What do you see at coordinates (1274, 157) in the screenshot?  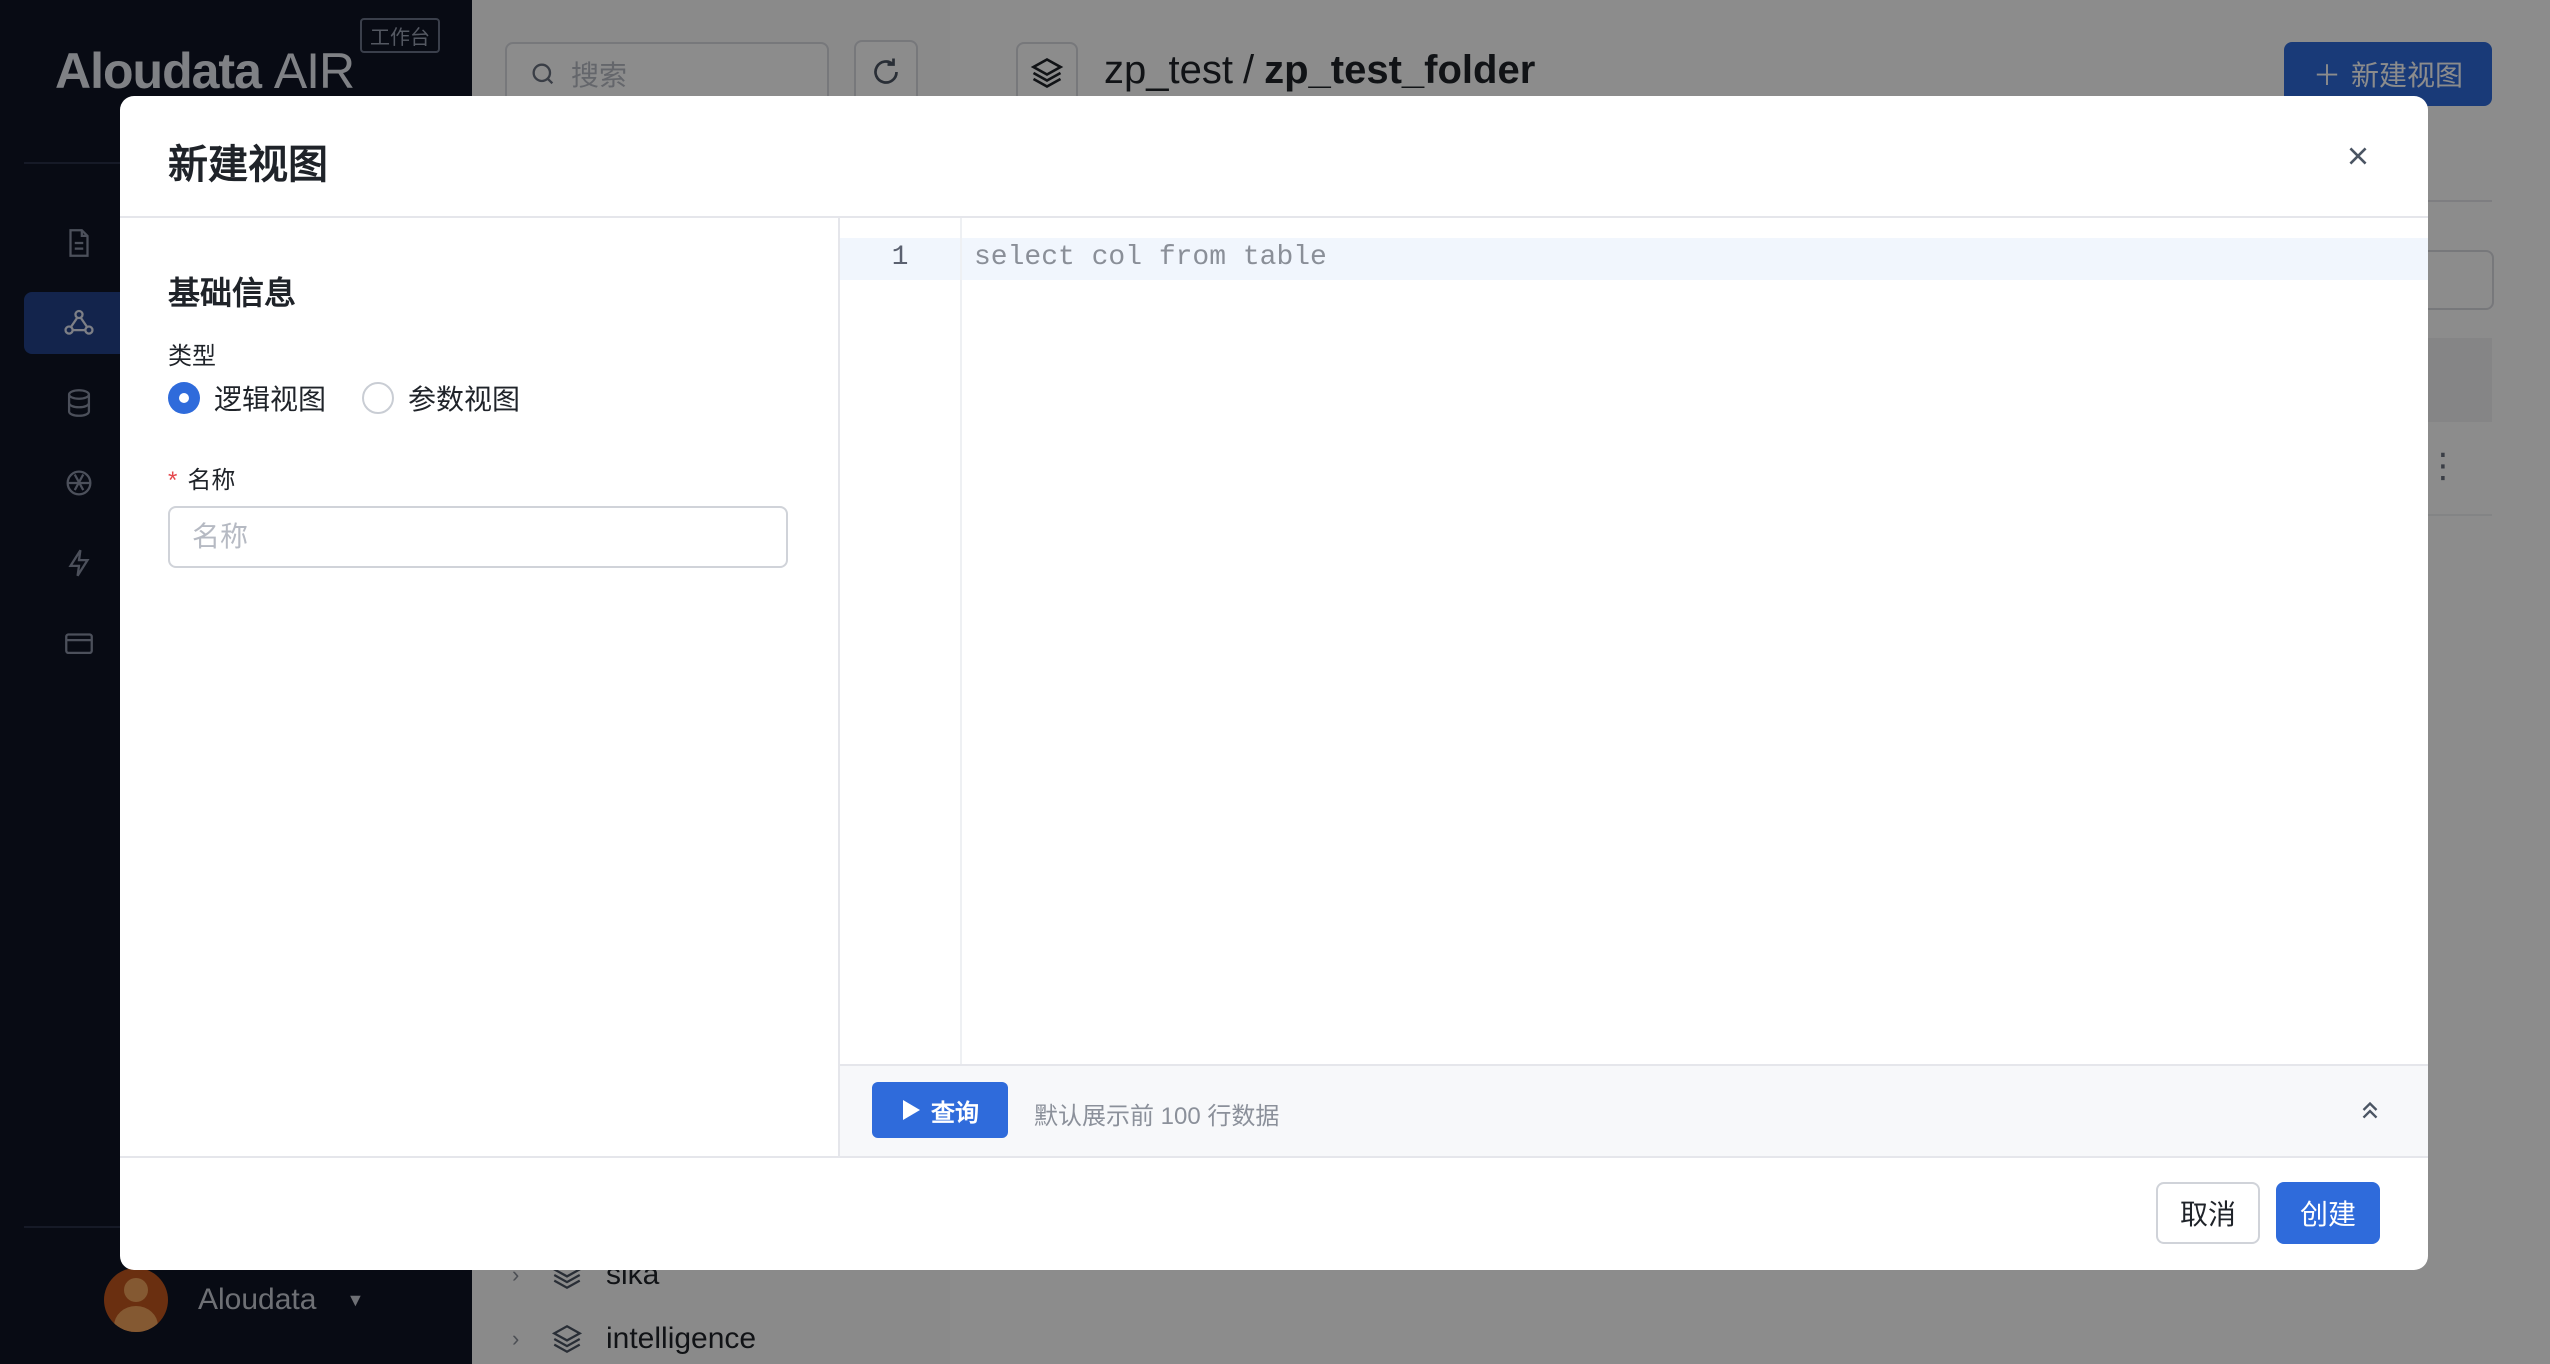 I see `dialog-header: 新建视图` at bounding box center [1274, 157].